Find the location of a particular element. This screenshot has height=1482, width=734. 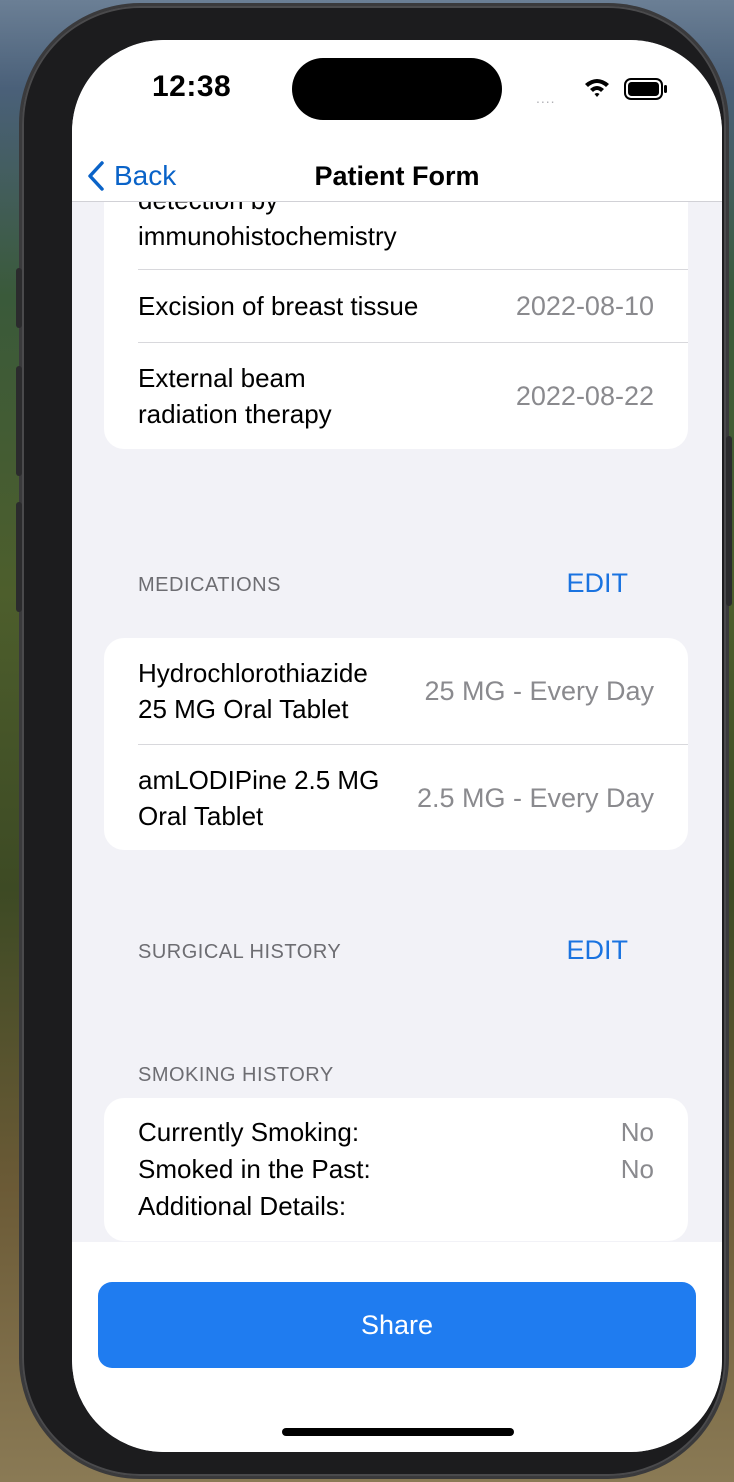

smoked-past-label: Smoked in the Past: is located at coordinates (254, 1169).